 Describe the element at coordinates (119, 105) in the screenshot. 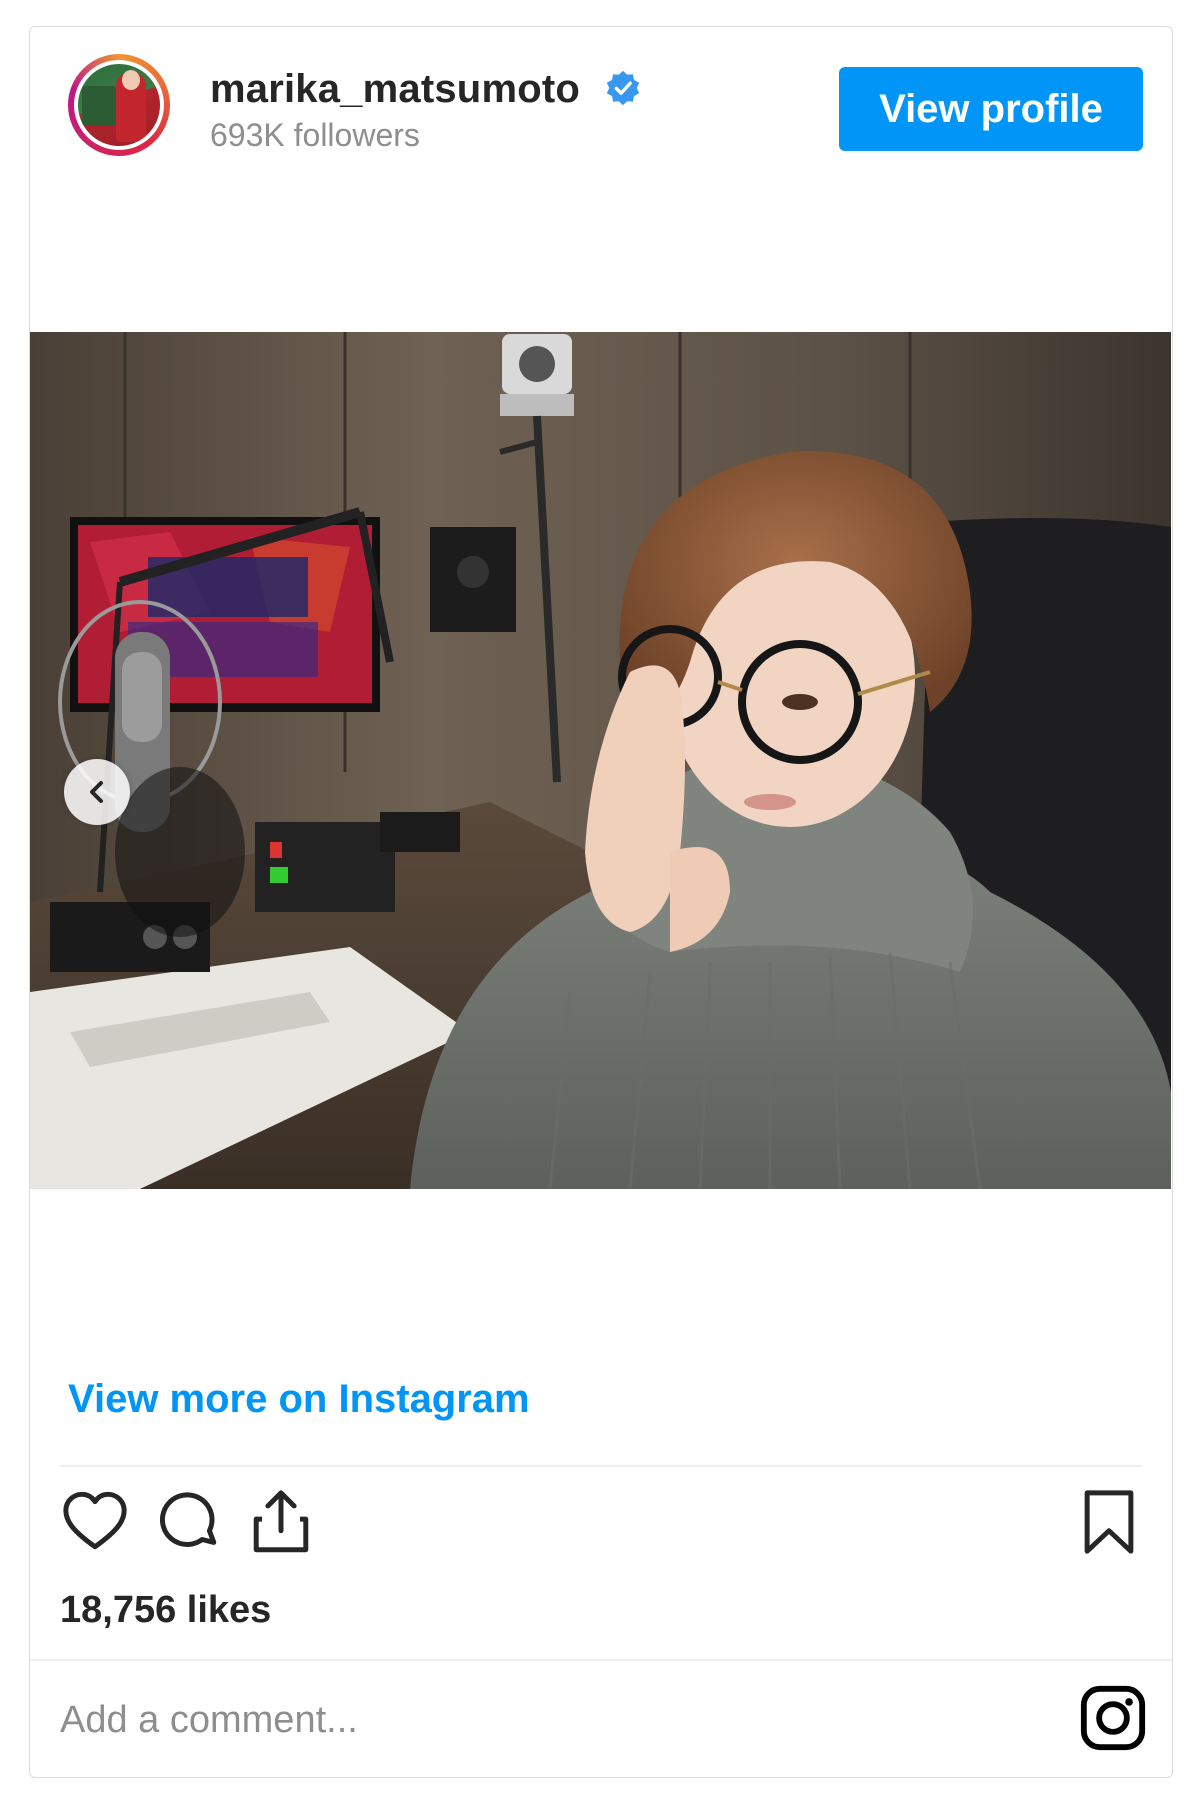

I see `avatar` at that location.